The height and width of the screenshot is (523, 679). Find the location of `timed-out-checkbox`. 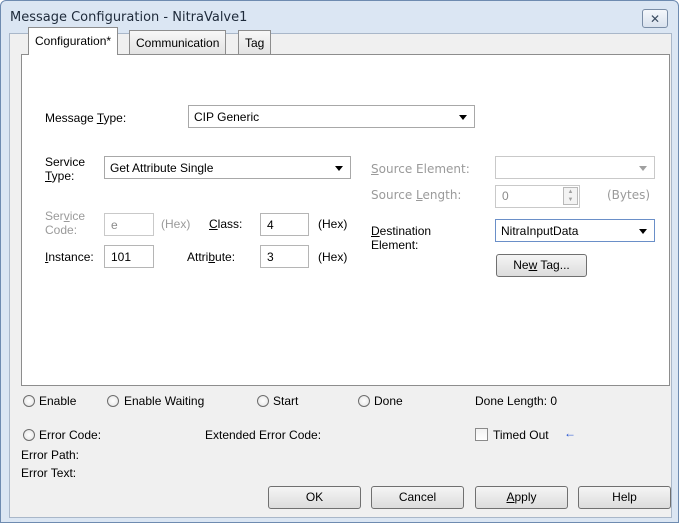

timed-out-checkbox is located at coordinates (481, 434).